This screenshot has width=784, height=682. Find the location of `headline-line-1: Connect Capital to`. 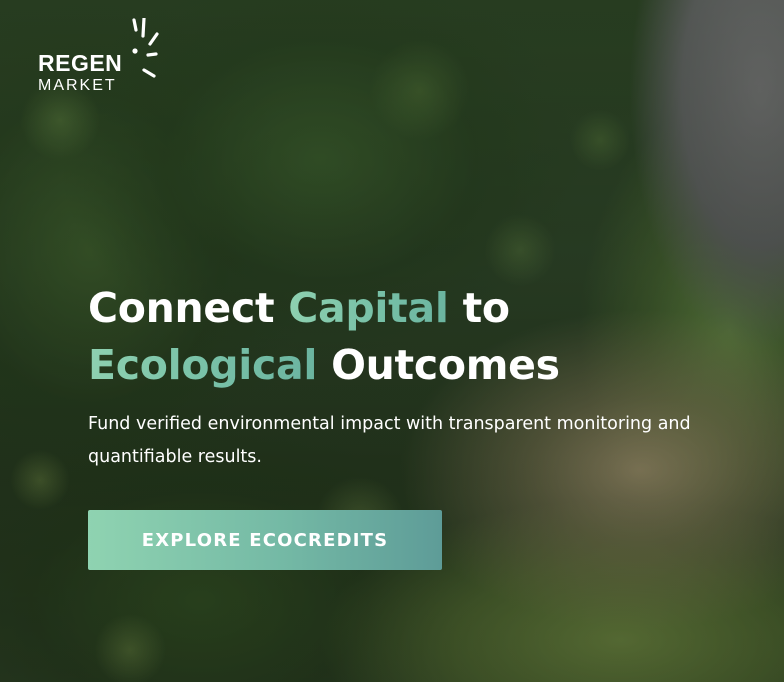

headline-line-1: Connect Capital to is located at coordinates (423, 308).